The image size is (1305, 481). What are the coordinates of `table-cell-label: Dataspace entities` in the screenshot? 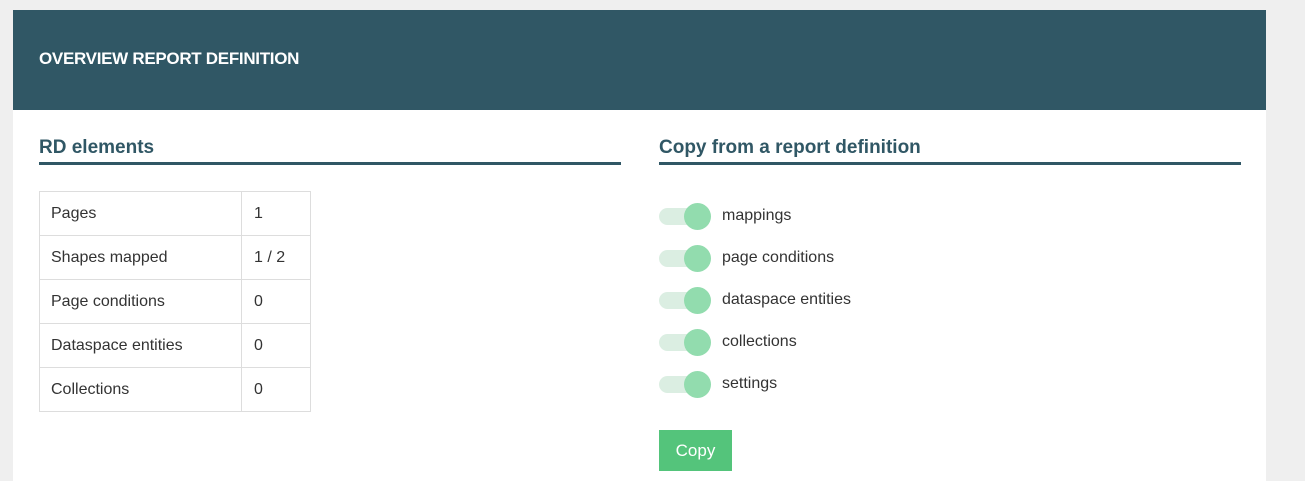 It's located at (140, 345).